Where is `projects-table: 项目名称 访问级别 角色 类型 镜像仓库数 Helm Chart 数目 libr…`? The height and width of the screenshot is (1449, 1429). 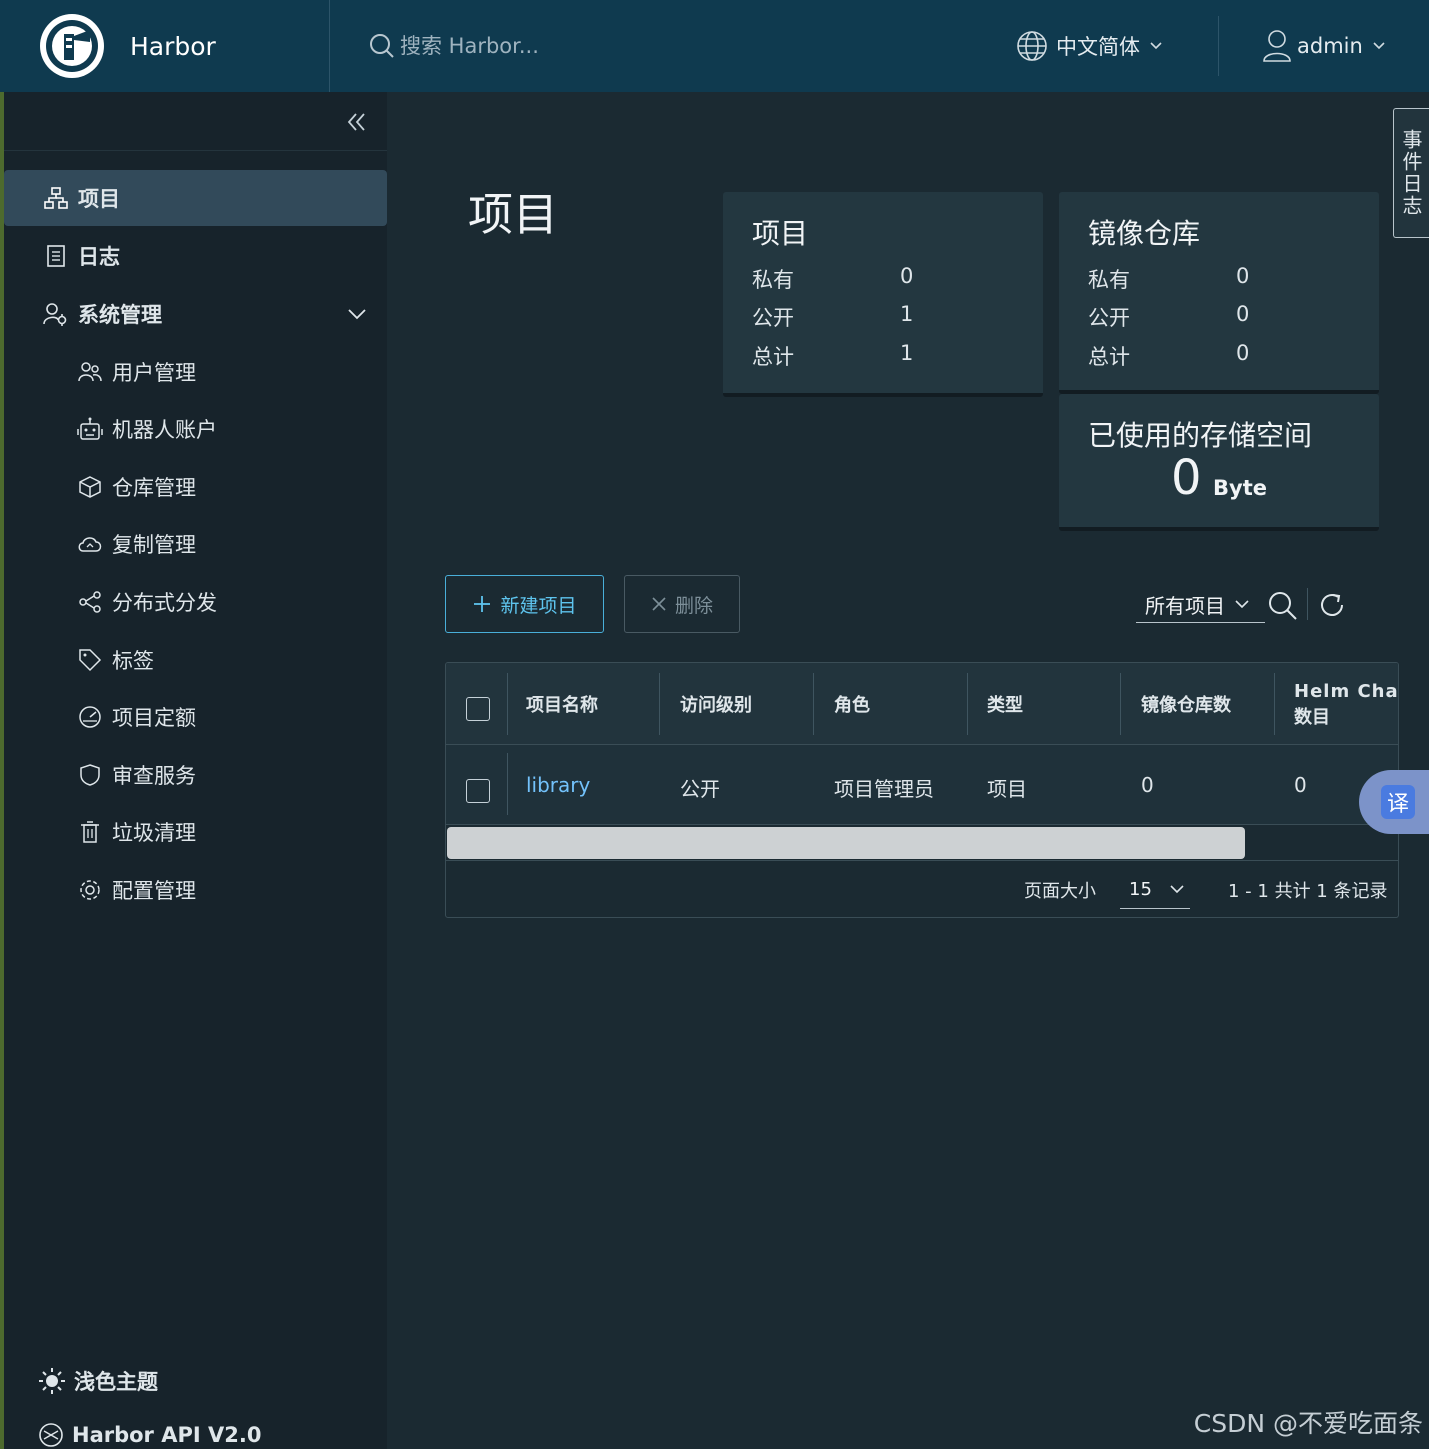 projects-table: 项目名称 访问级别 角色 类型 镜像仓库数 Helm Chart 数目 libr… is located at coordinates (922, 790).